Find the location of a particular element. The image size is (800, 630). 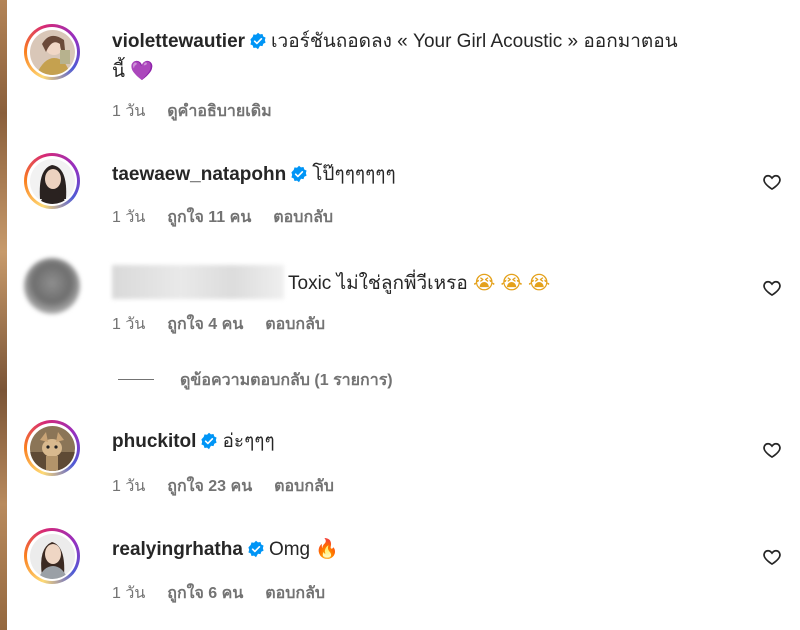

comment-username: phuckitol is located at coordinates (154, 441).